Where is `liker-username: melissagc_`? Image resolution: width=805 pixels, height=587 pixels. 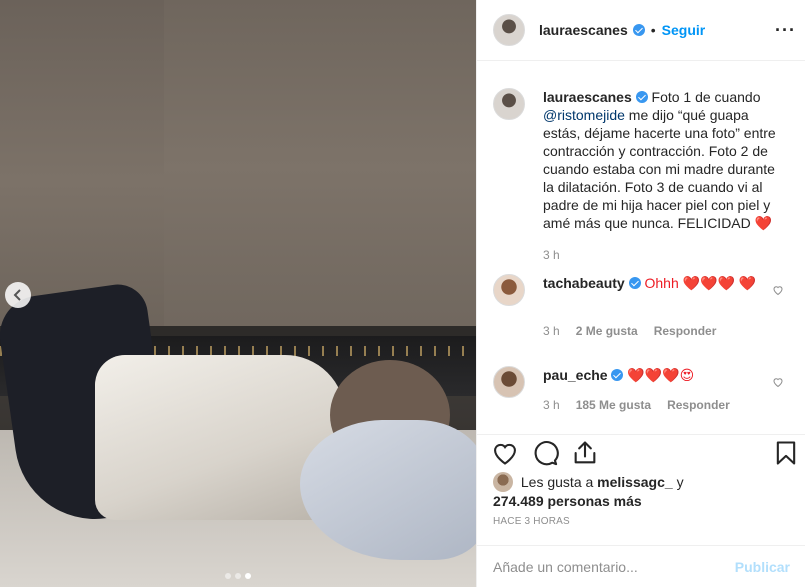
liker-username: melissagc_ is located at coordinates (635, 482).